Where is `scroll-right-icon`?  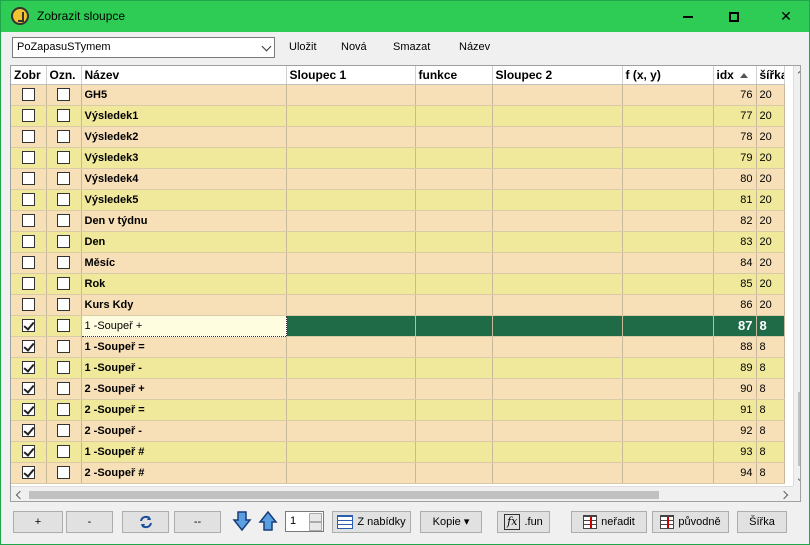 scroll-right-icon is located at coordinates (784, 495).